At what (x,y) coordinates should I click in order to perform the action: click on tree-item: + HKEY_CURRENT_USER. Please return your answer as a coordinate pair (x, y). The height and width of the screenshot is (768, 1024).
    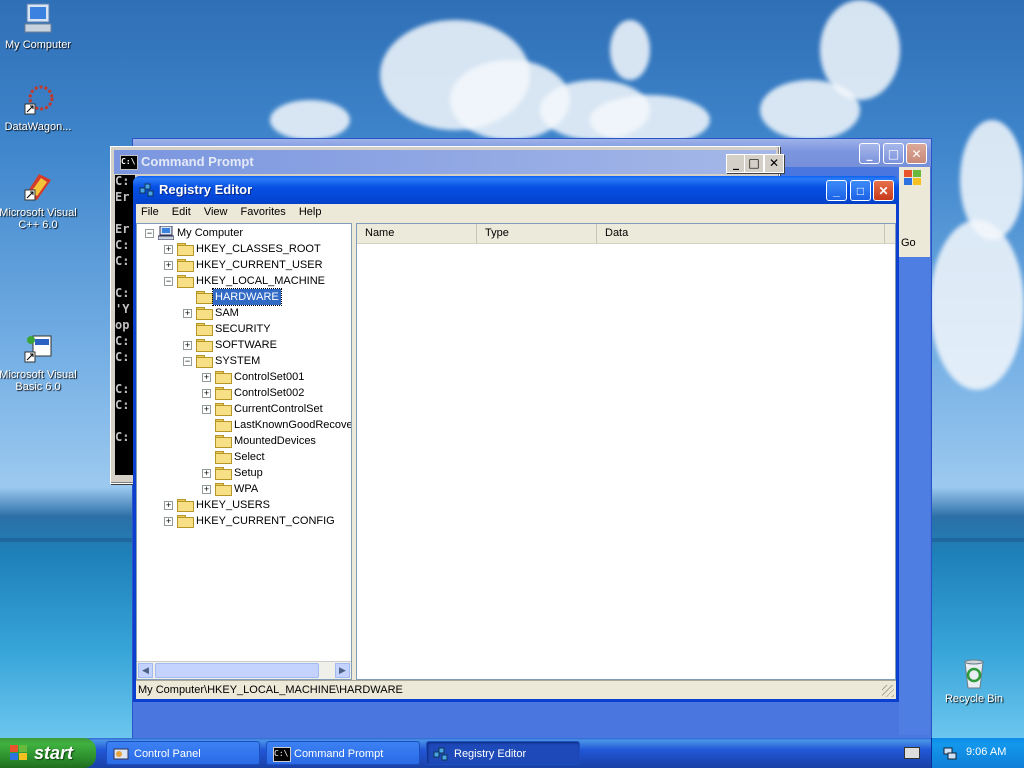
    Looking at the image, I should click on (244, 265).